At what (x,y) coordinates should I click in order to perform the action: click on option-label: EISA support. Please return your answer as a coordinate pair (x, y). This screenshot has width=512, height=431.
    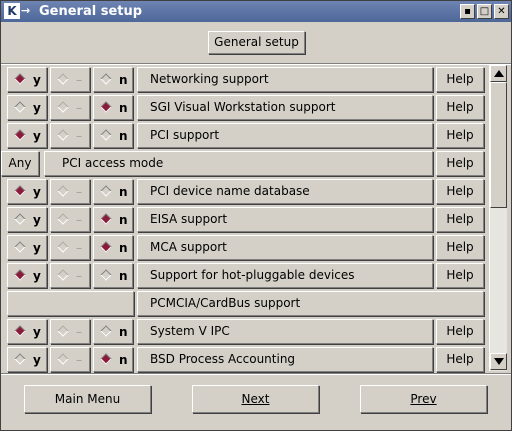
    Looking at the image, I should click on (285, 219).